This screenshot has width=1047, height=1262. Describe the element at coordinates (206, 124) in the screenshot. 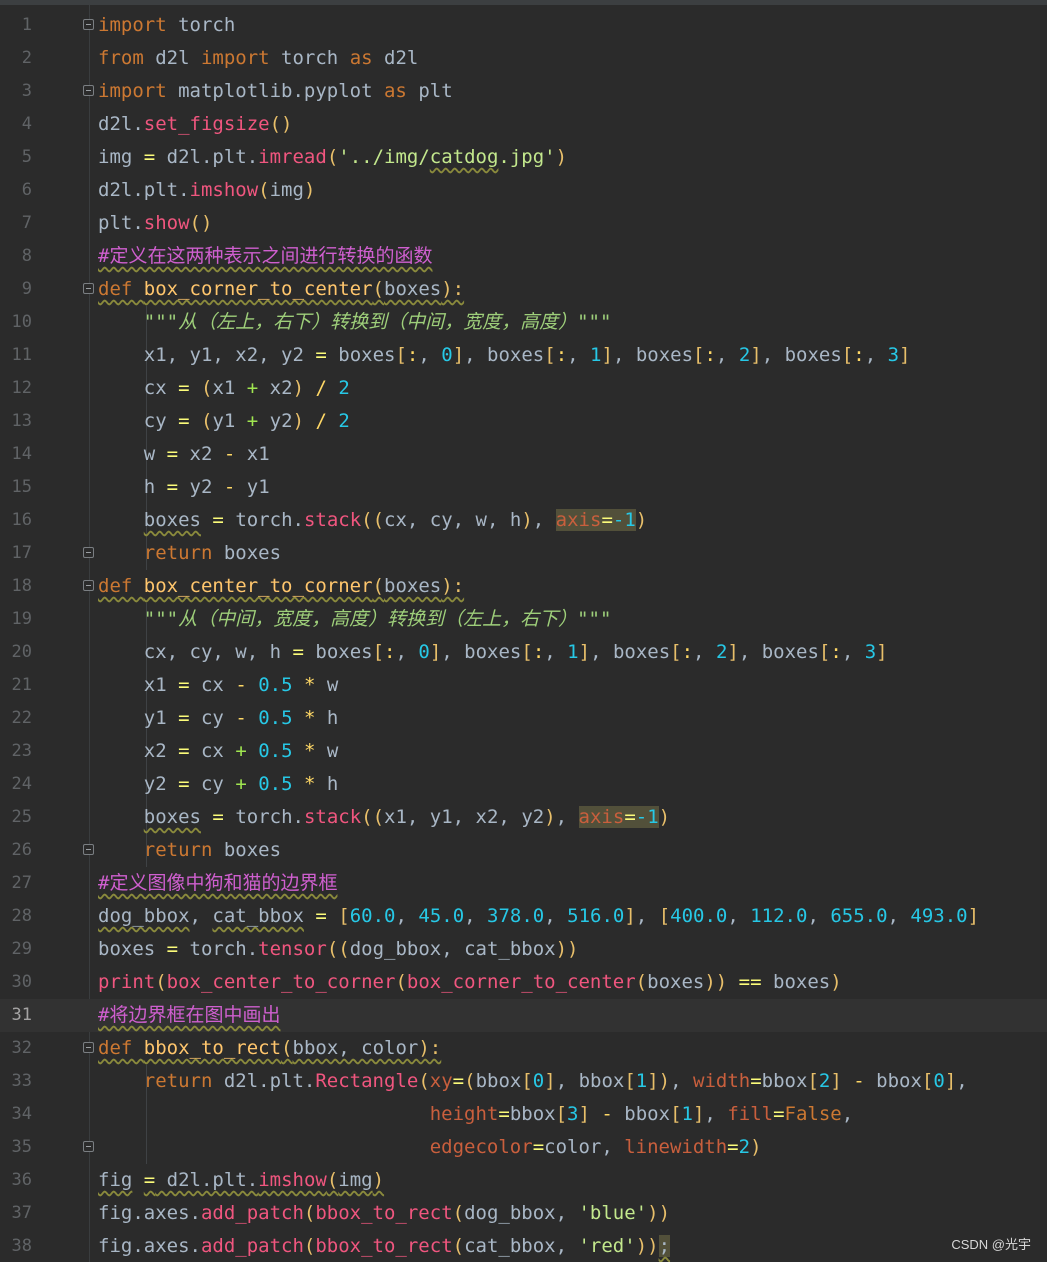

I see `code-token: set_figsize` at that location.